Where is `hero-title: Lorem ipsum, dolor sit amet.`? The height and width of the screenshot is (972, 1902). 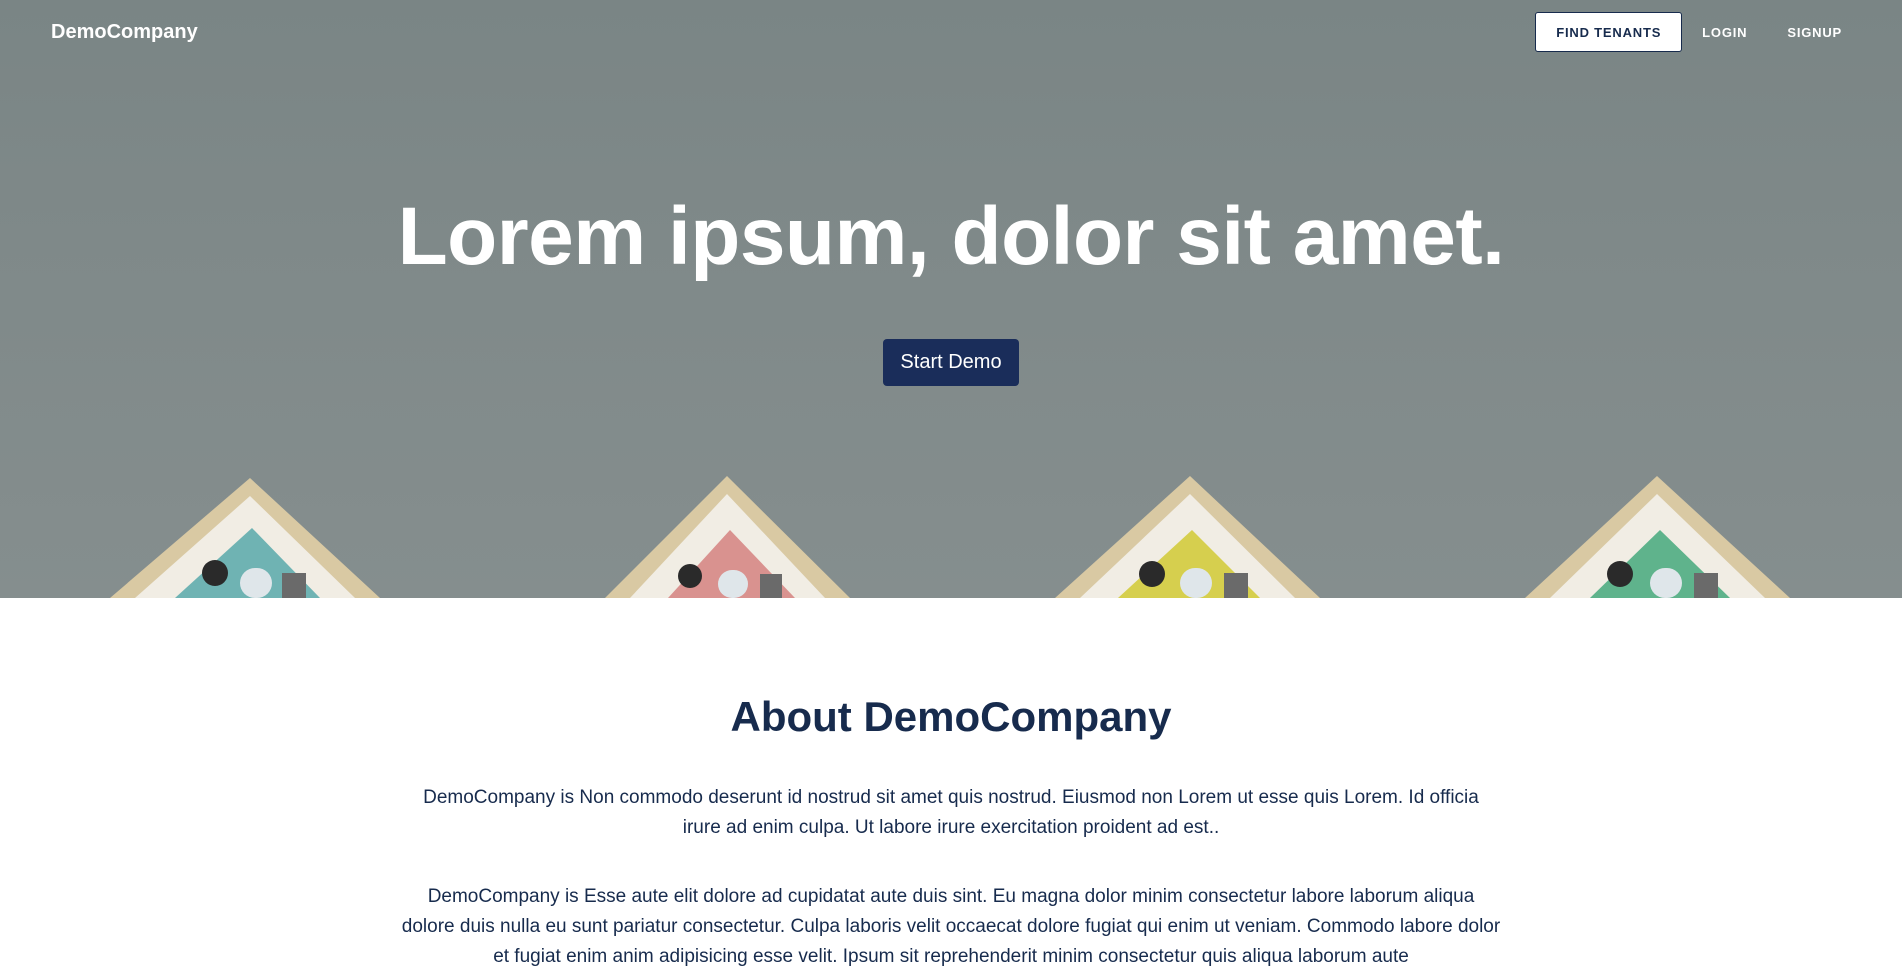
hero-title: Lorem ipsum, dolor sit amet. is located at coordinates (951, 236).